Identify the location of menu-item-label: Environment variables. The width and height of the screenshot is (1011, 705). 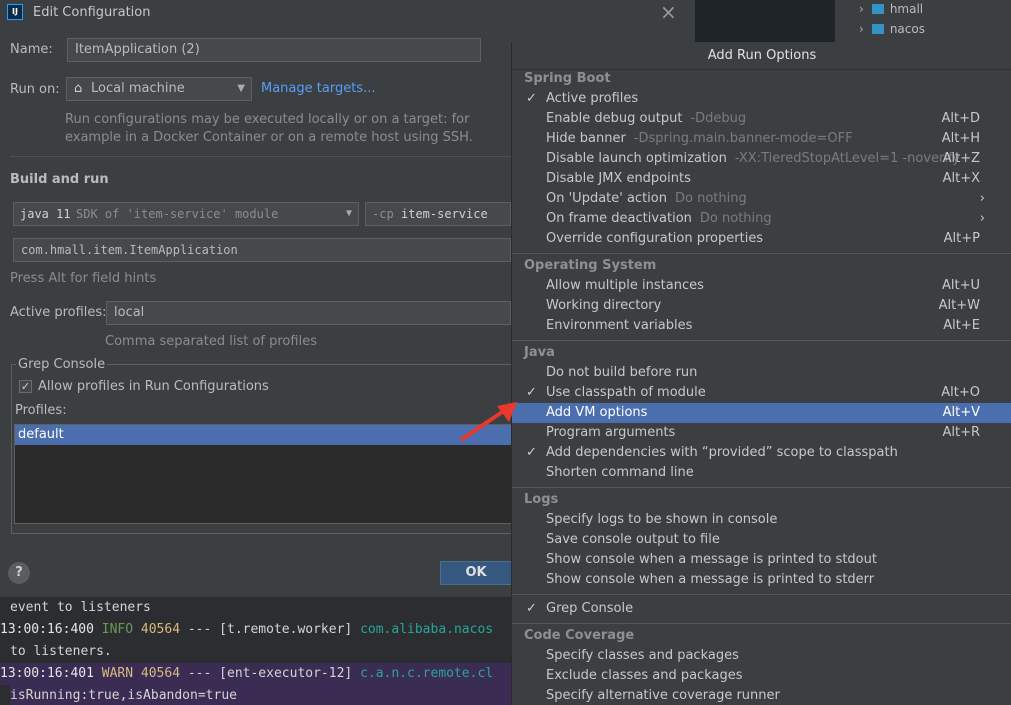
(619, 325).